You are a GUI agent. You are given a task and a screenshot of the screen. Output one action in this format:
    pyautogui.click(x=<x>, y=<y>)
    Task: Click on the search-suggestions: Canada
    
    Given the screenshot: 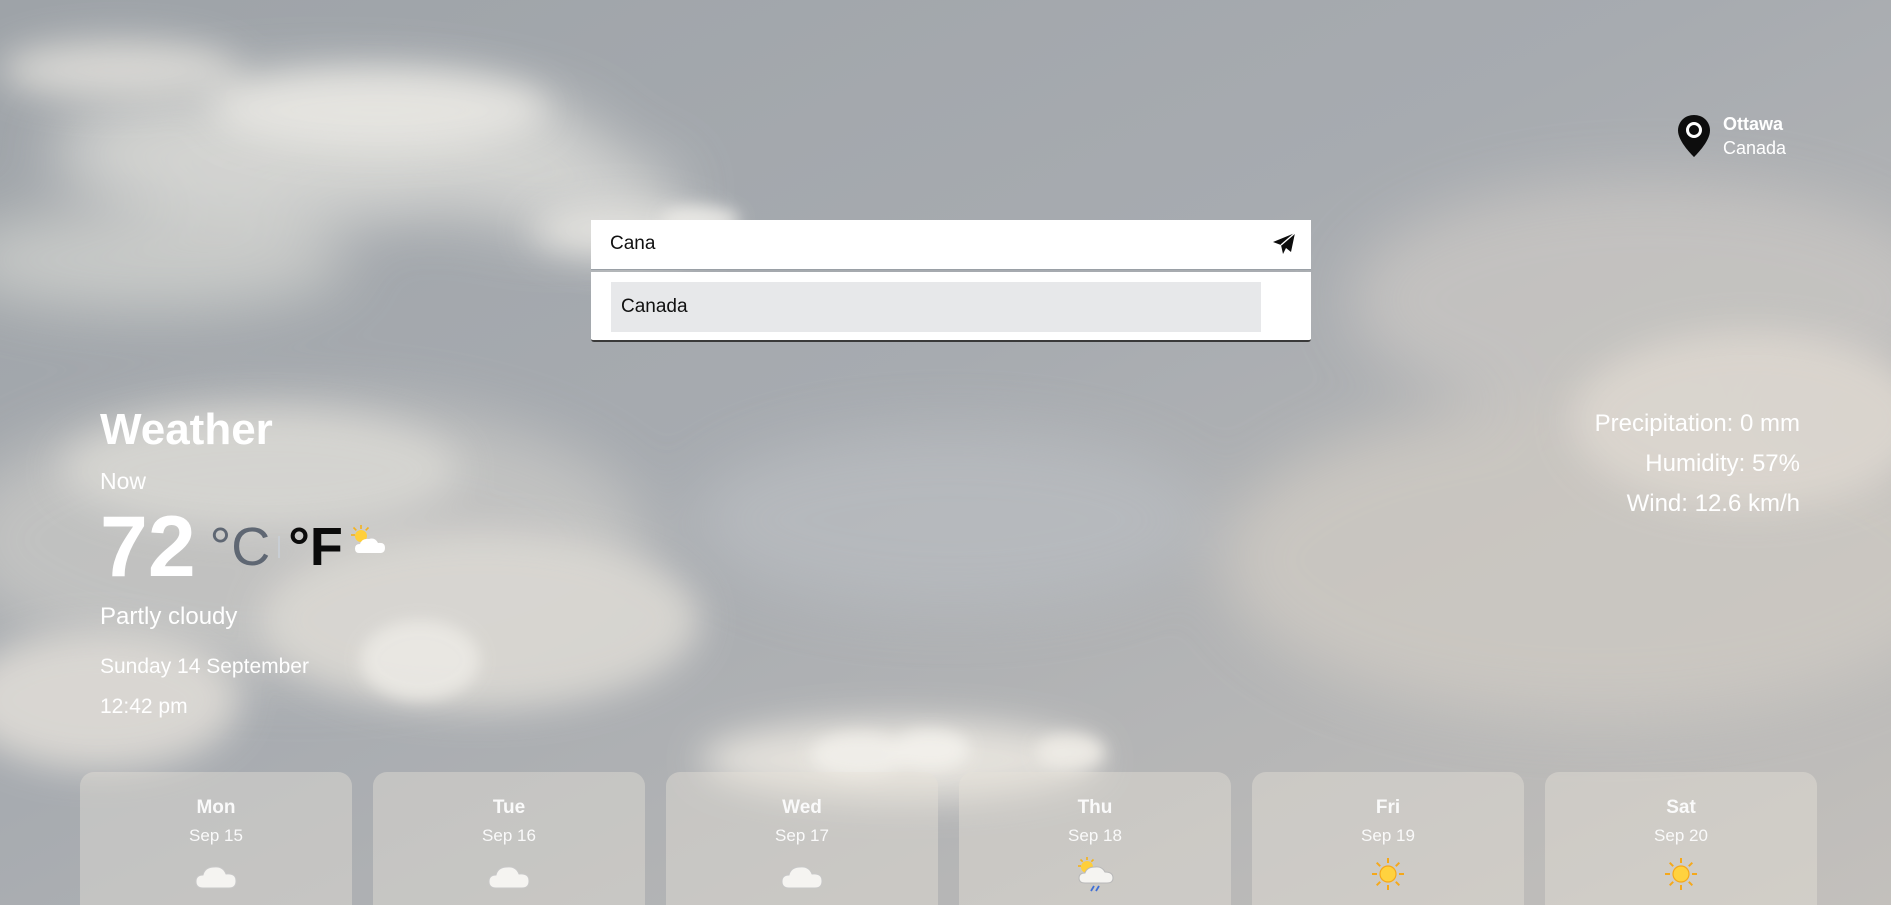 What is the action you would take?
    pyautogui.click(x=951, y=307)
    